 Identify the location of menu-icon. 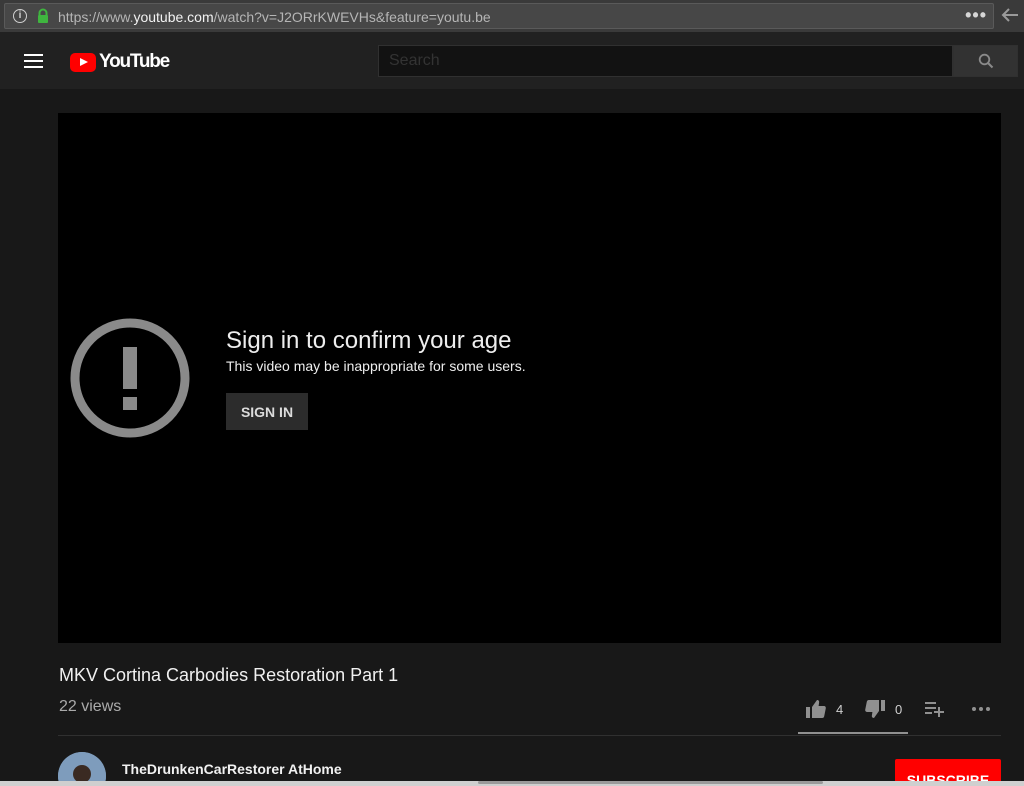
(34, 61).